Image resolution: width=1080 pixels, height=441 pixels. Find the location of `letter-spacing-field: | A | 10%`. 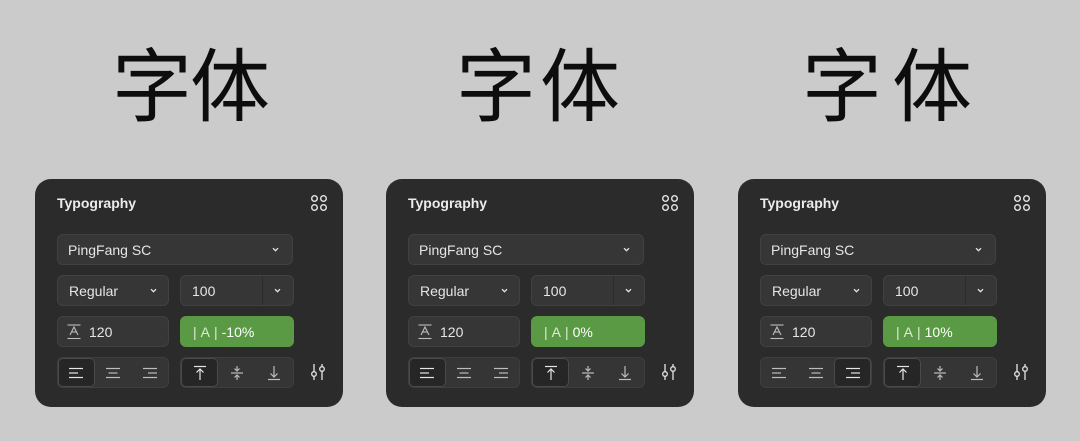

letter-spacing-field: | A | 10% is located at coordinates (940, 331).